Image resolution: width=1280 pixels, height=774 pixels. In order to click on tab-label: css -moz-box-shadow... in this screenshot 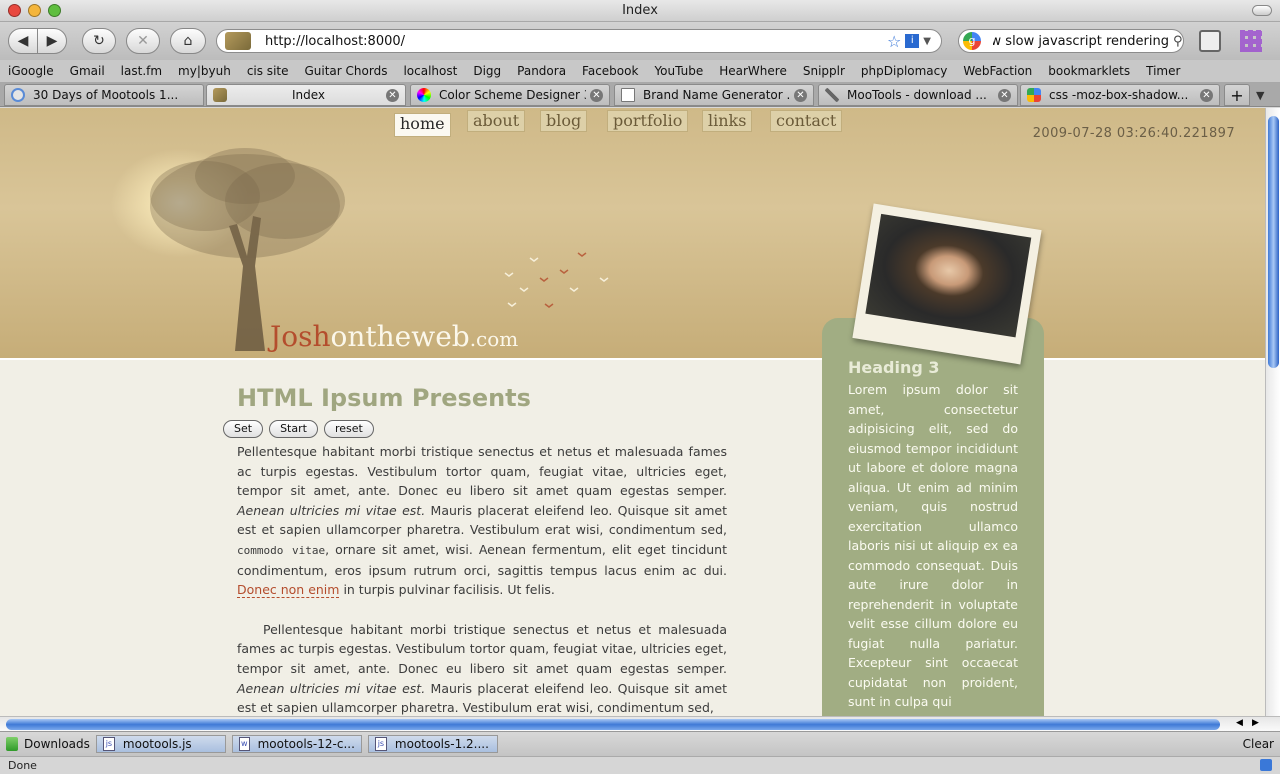, I will do `click(1119, 95)`.